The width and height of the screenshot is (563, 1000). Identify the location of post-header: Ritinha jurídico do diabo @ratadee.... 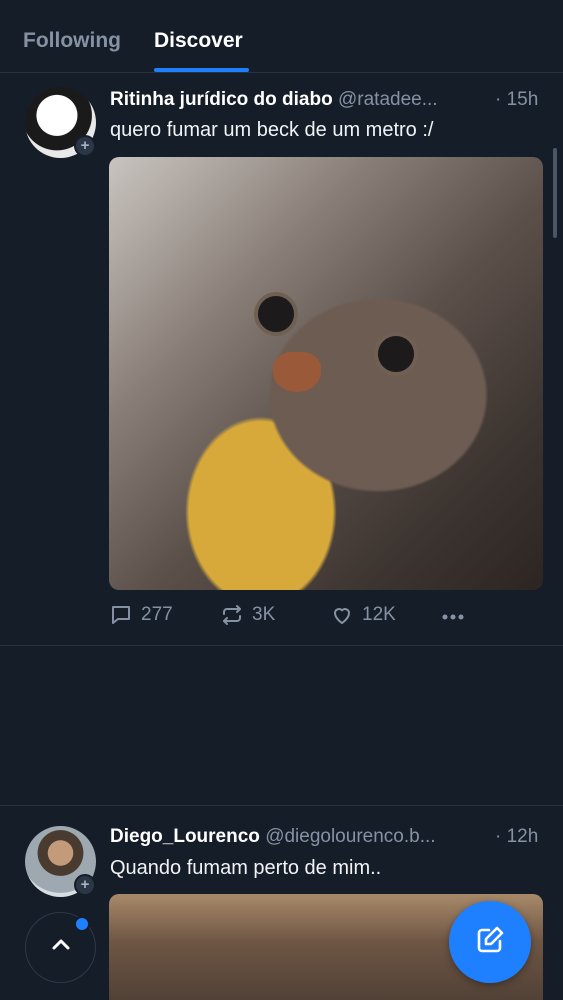
(274, 100).